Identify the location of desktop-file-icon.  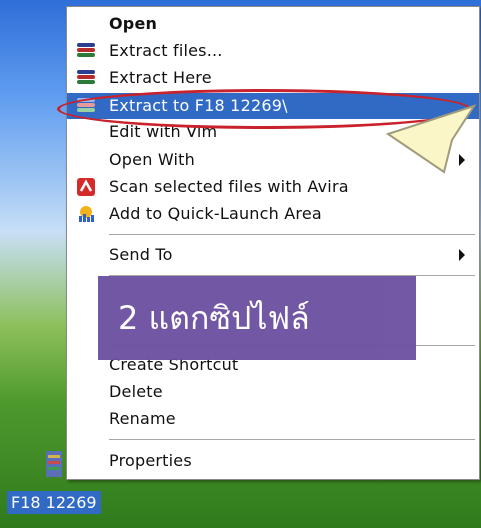
(55, 464).